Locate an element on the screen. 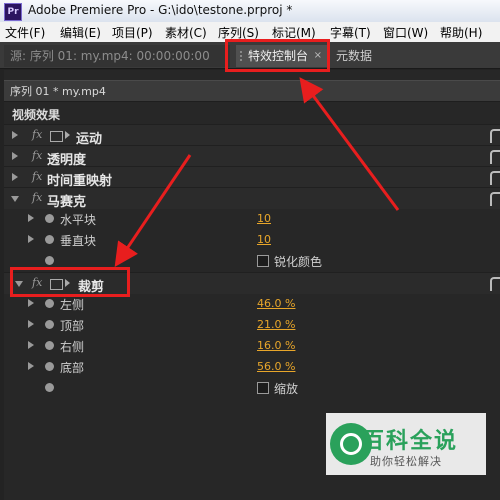  param-row-horizontal-blocks: 水平块 10 is located at coordinates (252, 218).